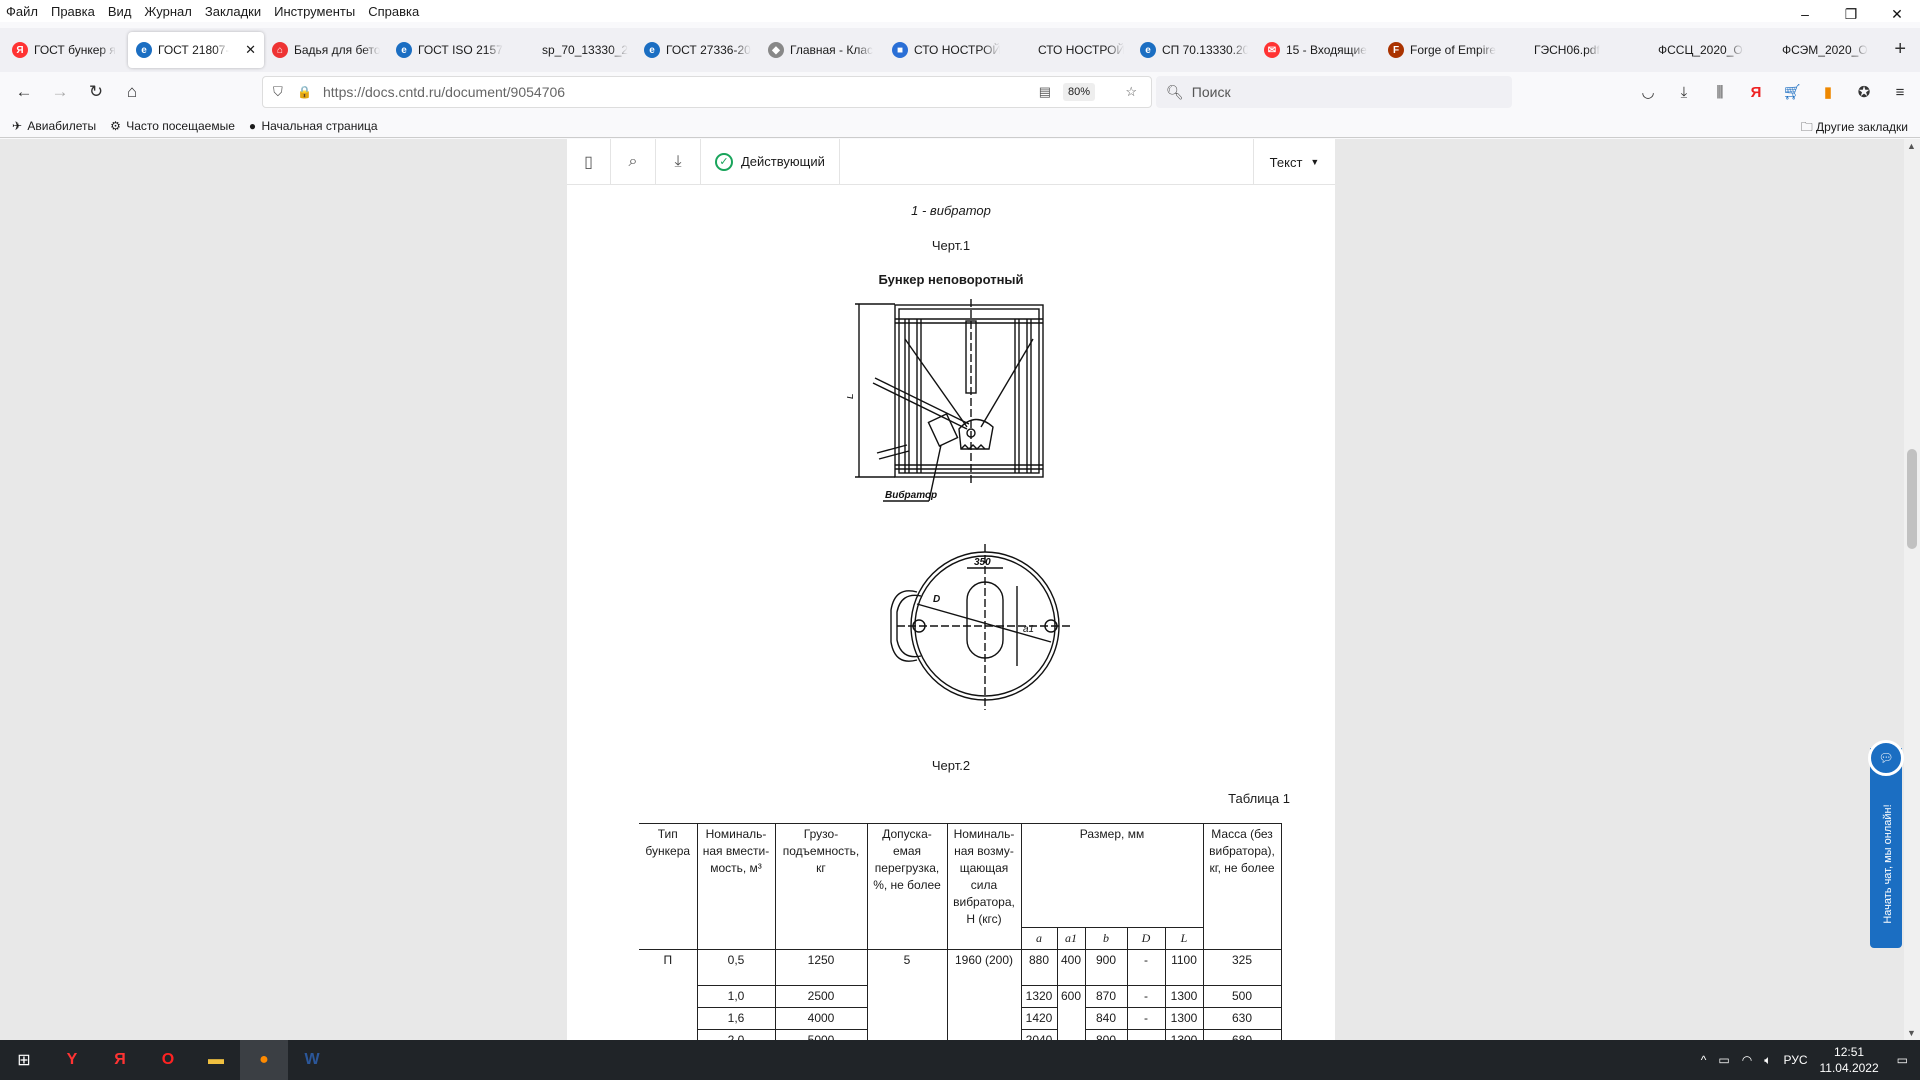 Image resolution: width=1920 pixels, height=1080 pixels. Describe the element at coordinates (1902, 1060) in the screenshot. I see `notification-icon: ▭` at that location.